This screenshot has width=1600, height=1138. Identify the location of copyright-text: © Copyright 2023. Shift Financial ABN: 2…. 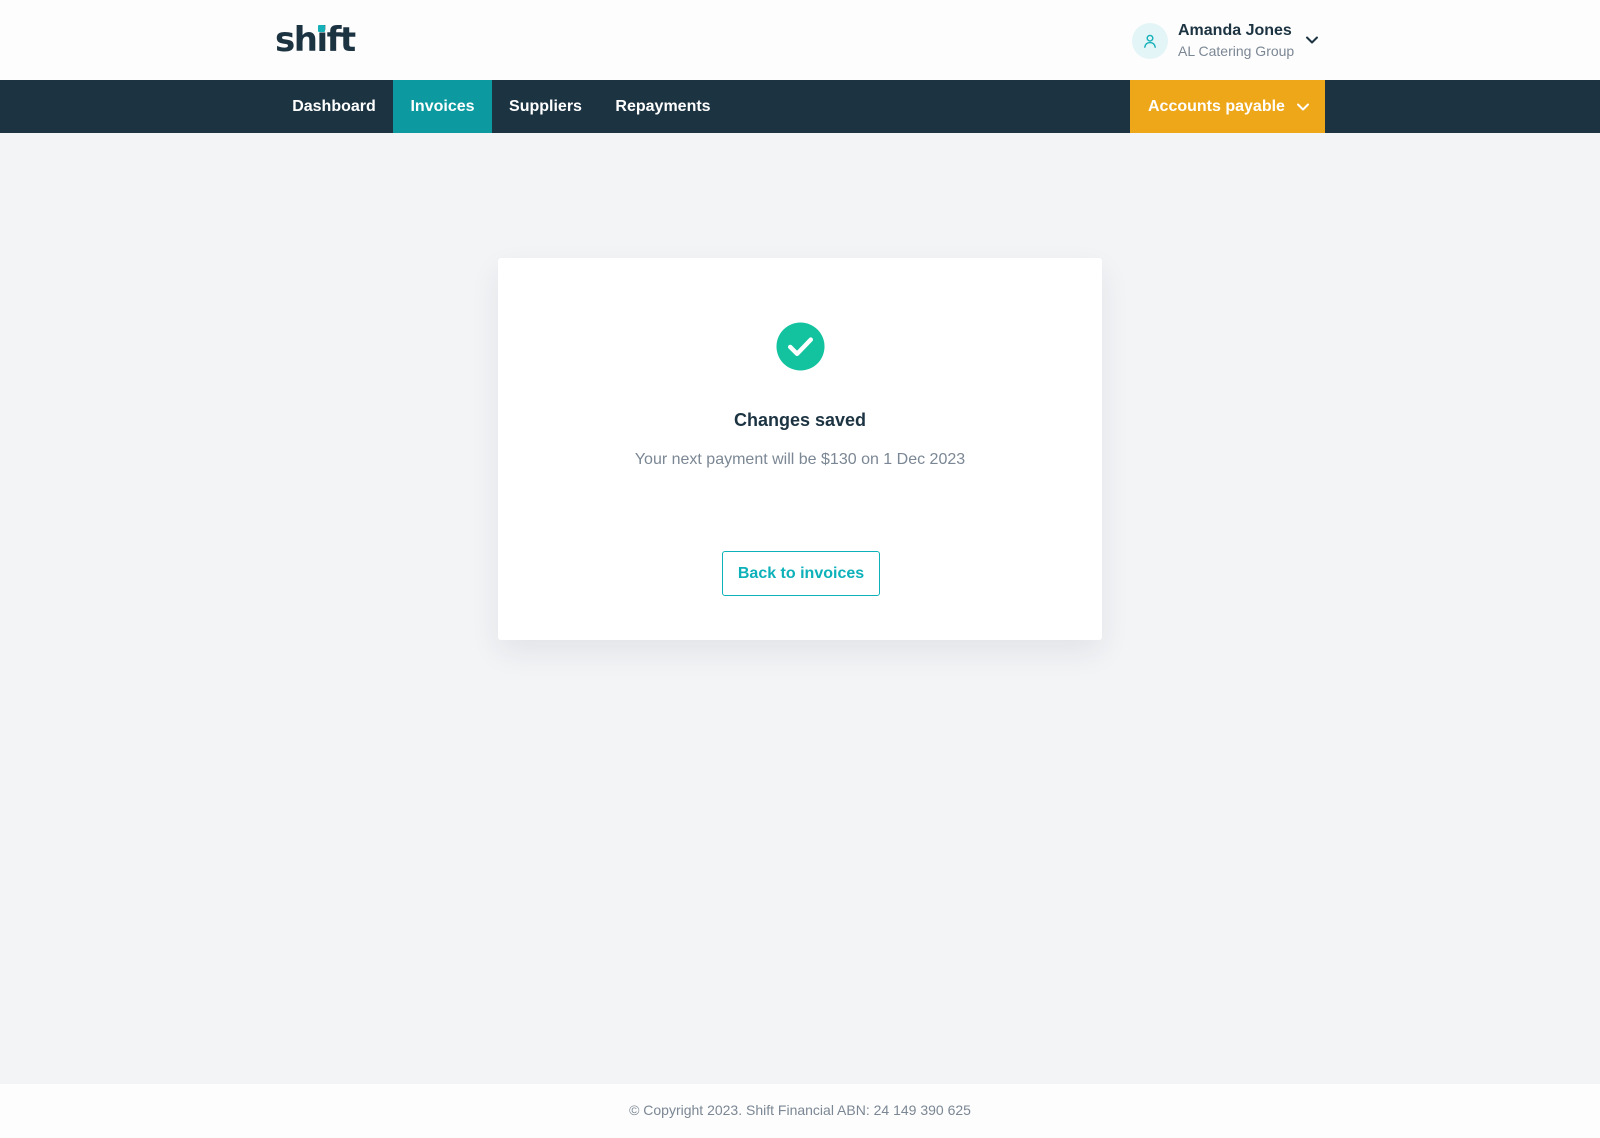
(800, 1110).